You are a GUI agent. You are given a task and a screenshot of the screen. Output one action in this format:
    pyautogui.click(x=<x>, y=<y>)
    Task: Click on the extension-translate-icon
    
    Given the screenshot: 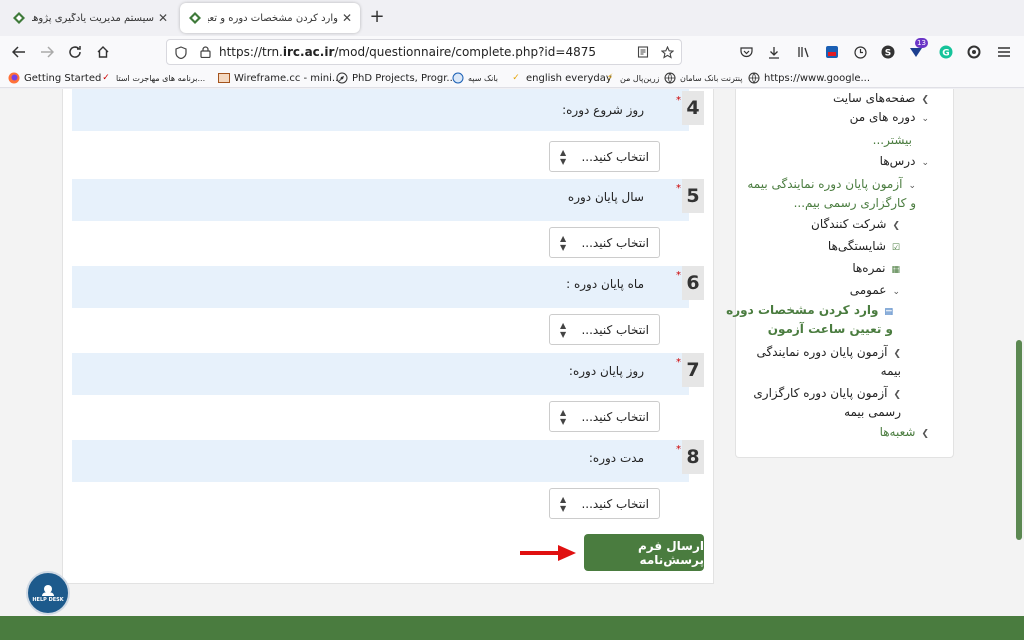 What is the action you would take?
    pyautogui.click(x=832, y=52)
    